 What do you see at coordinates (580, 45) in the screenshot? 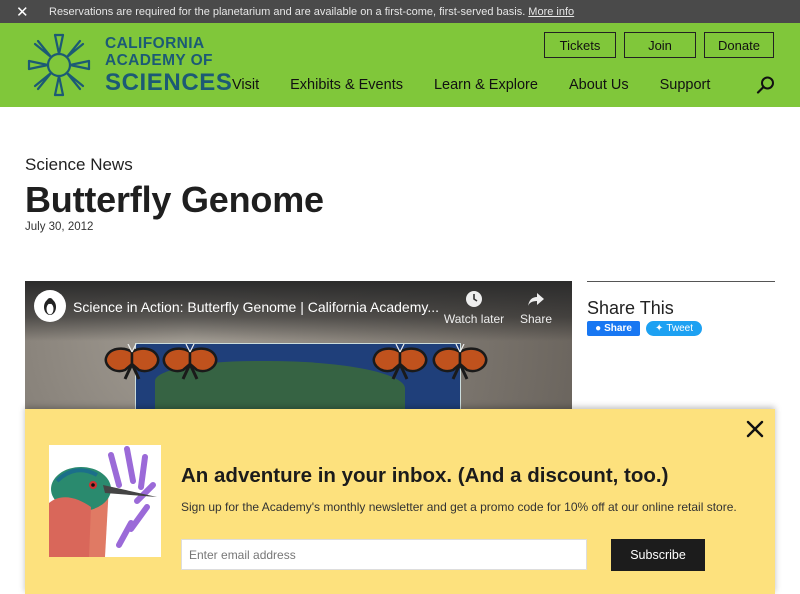
I see `tickets-button: Tickets` at bounding box center [580, 45].